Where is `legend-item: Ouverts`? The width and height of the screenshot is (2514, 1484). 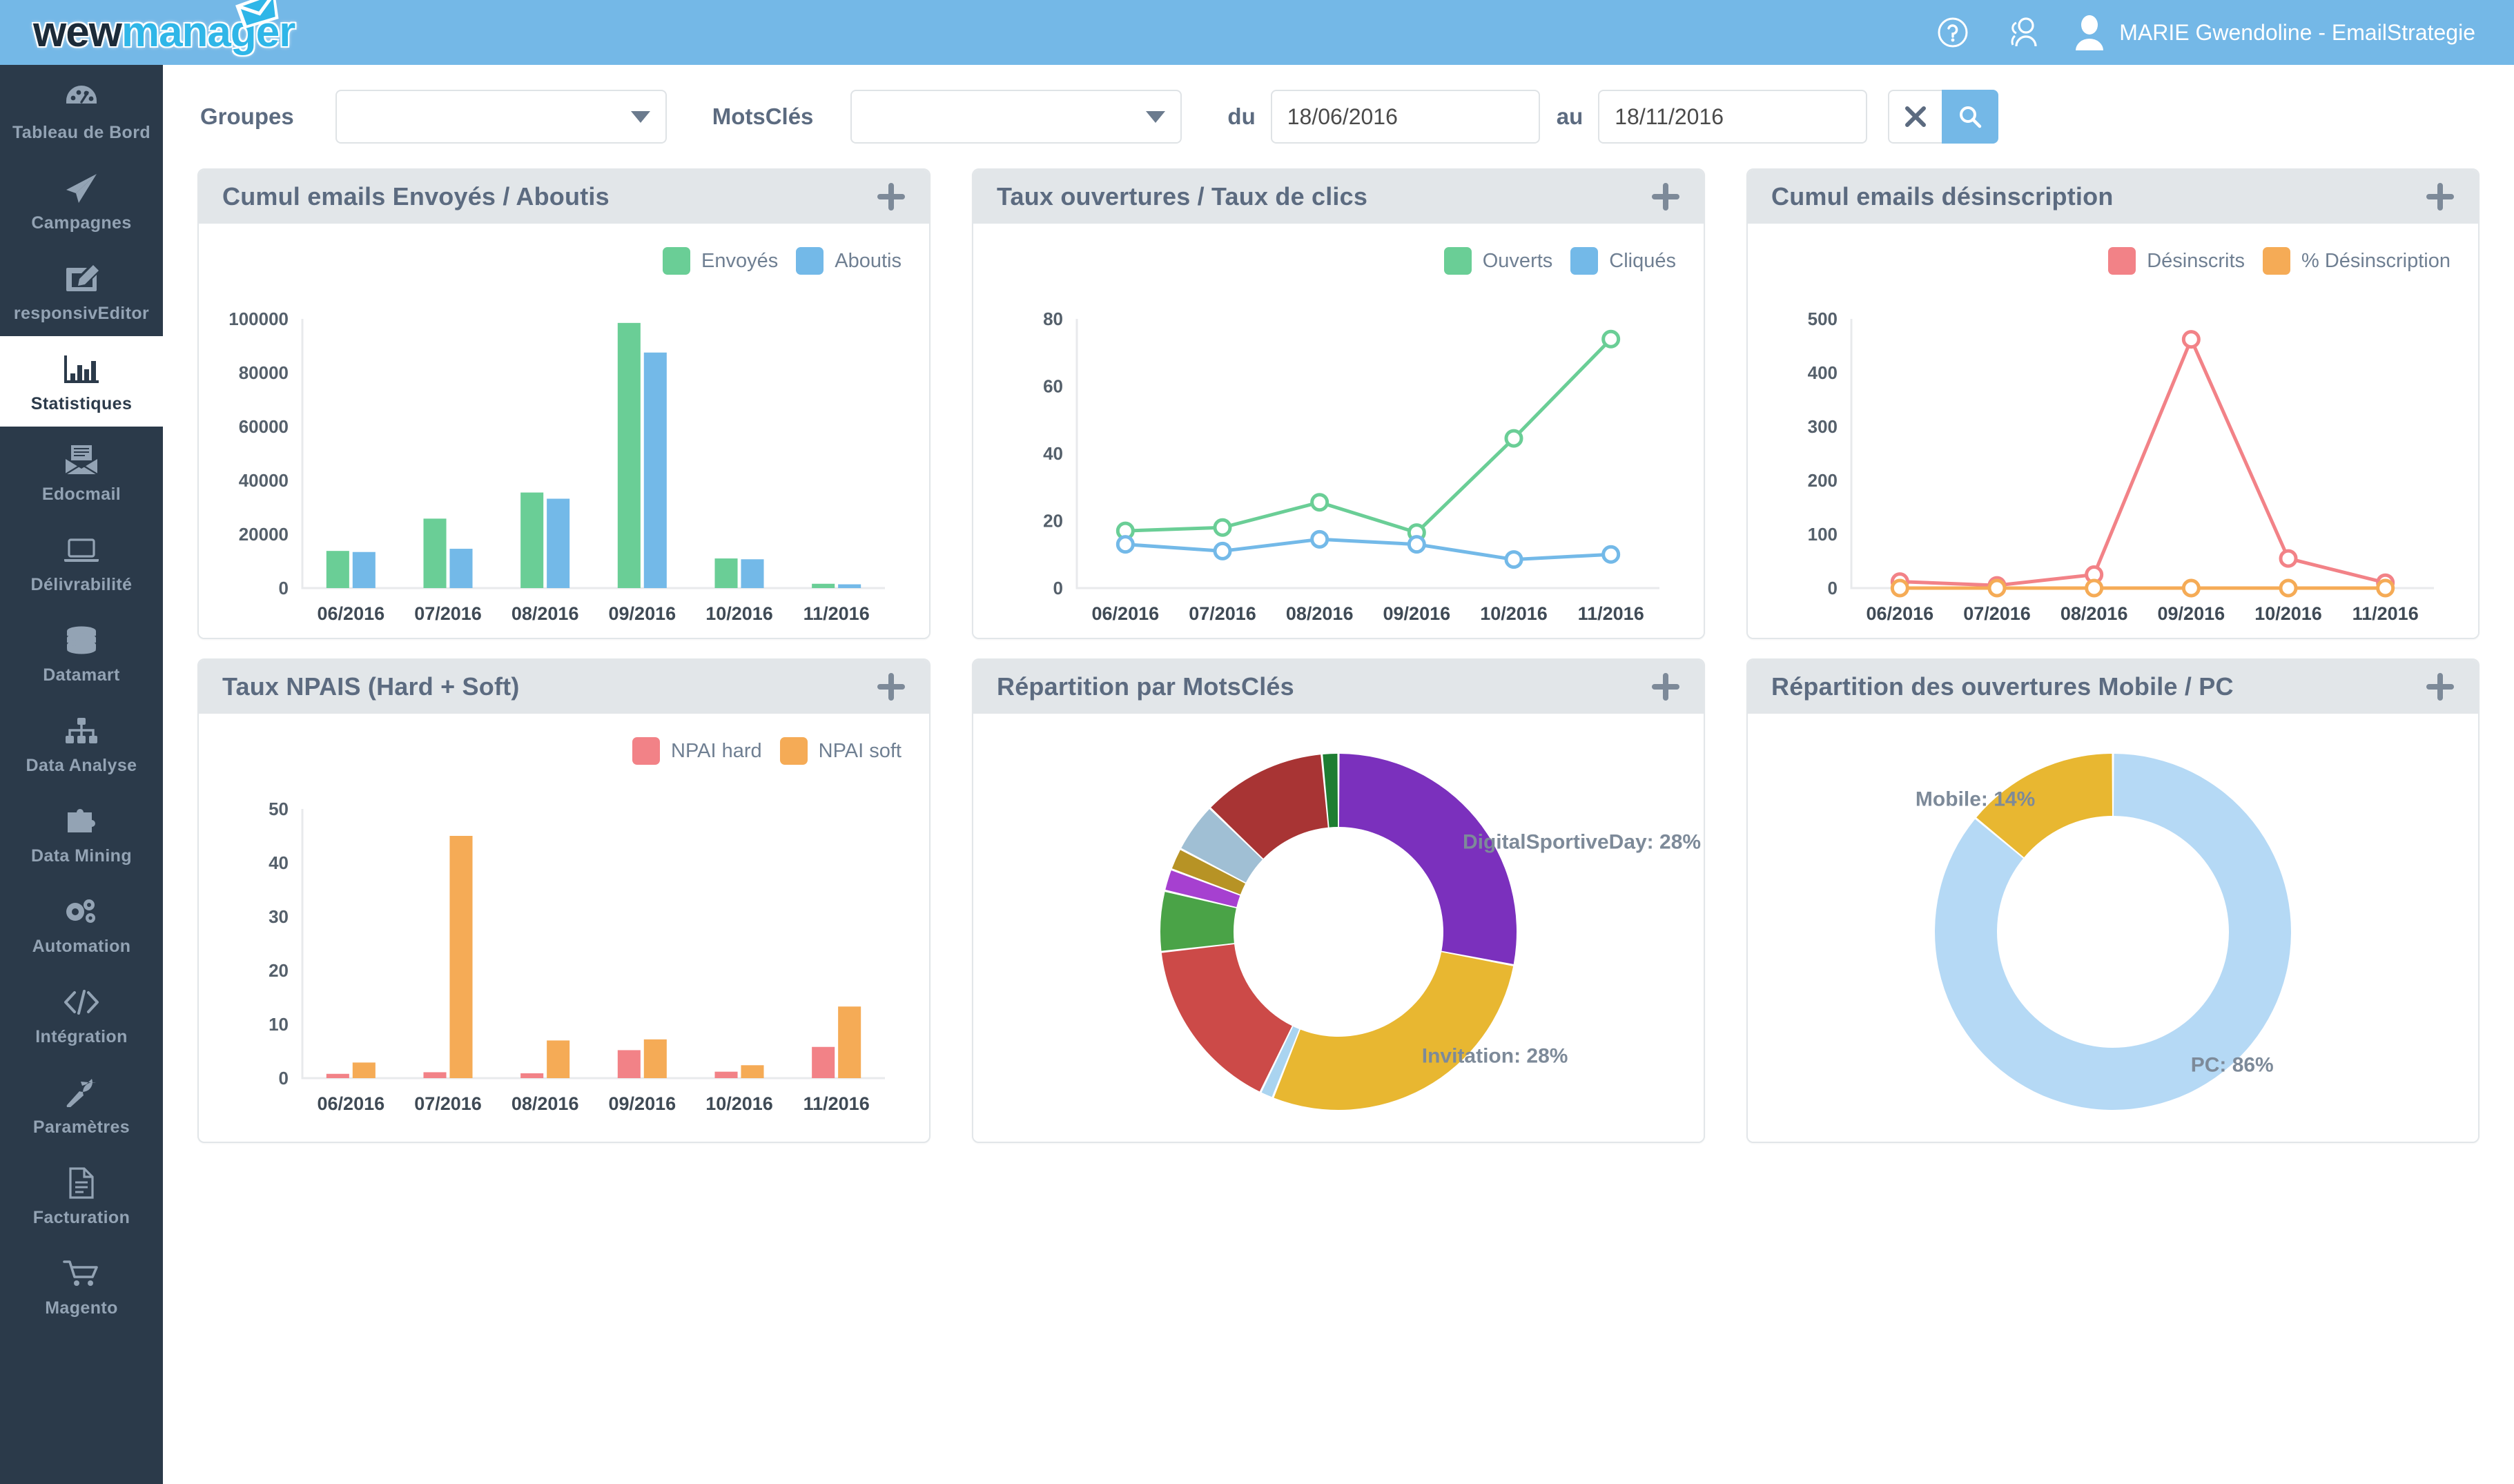
legend-item: Ouverts is located at coordinates (1498, 261).